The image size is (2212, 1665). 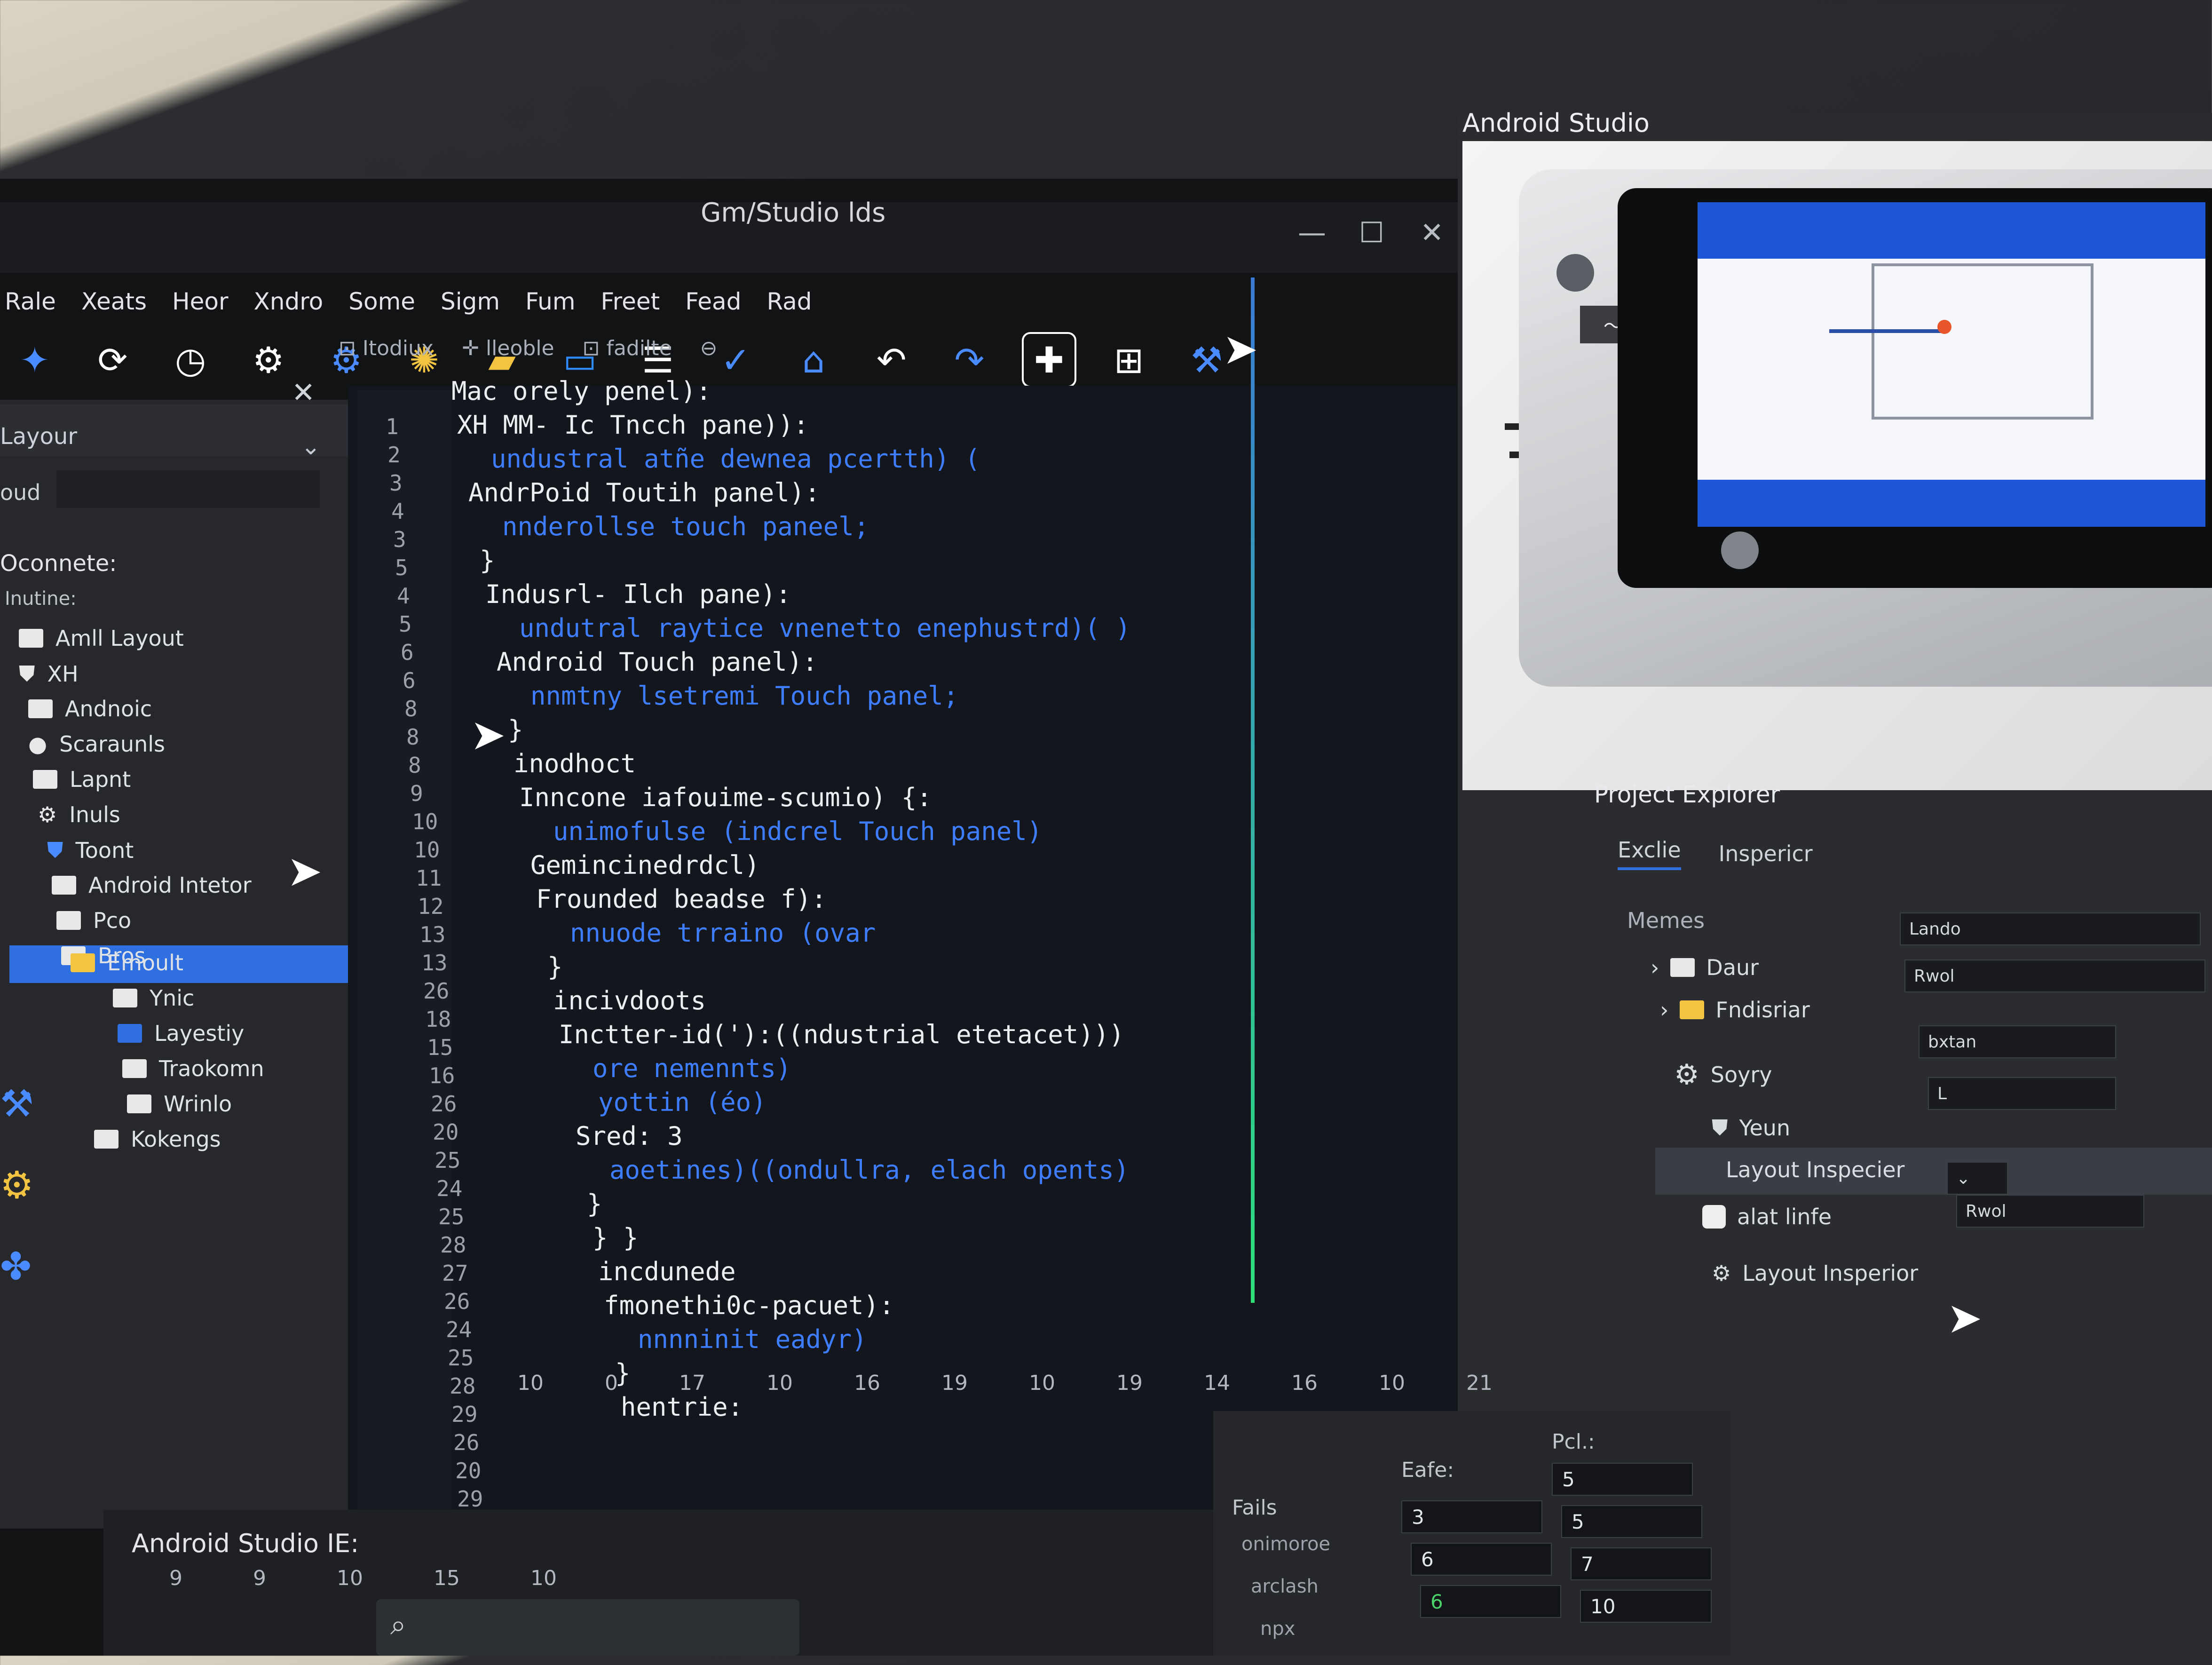 What do you see at coordinates (841, 1034) in the screenshot?
I see `code-line: Inctter-id('):((ndustrial etetacet)))` at bounding box center [841, 1034].